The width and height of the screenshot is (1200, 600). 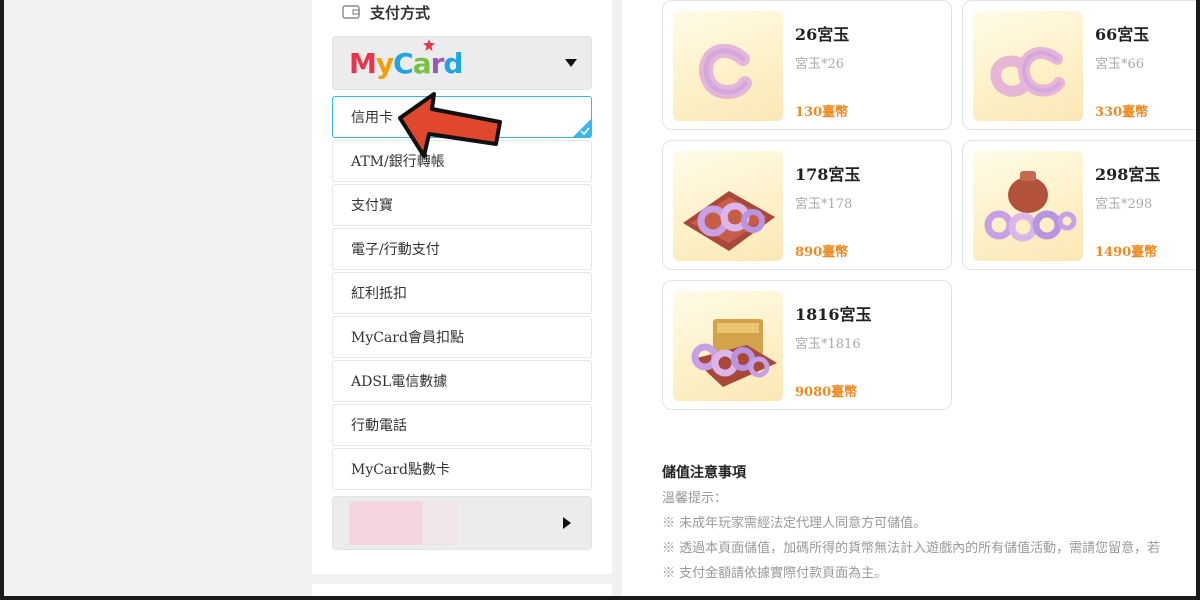 I want to click on provider-dropdown: MyCard, so click(x=462, y=63).